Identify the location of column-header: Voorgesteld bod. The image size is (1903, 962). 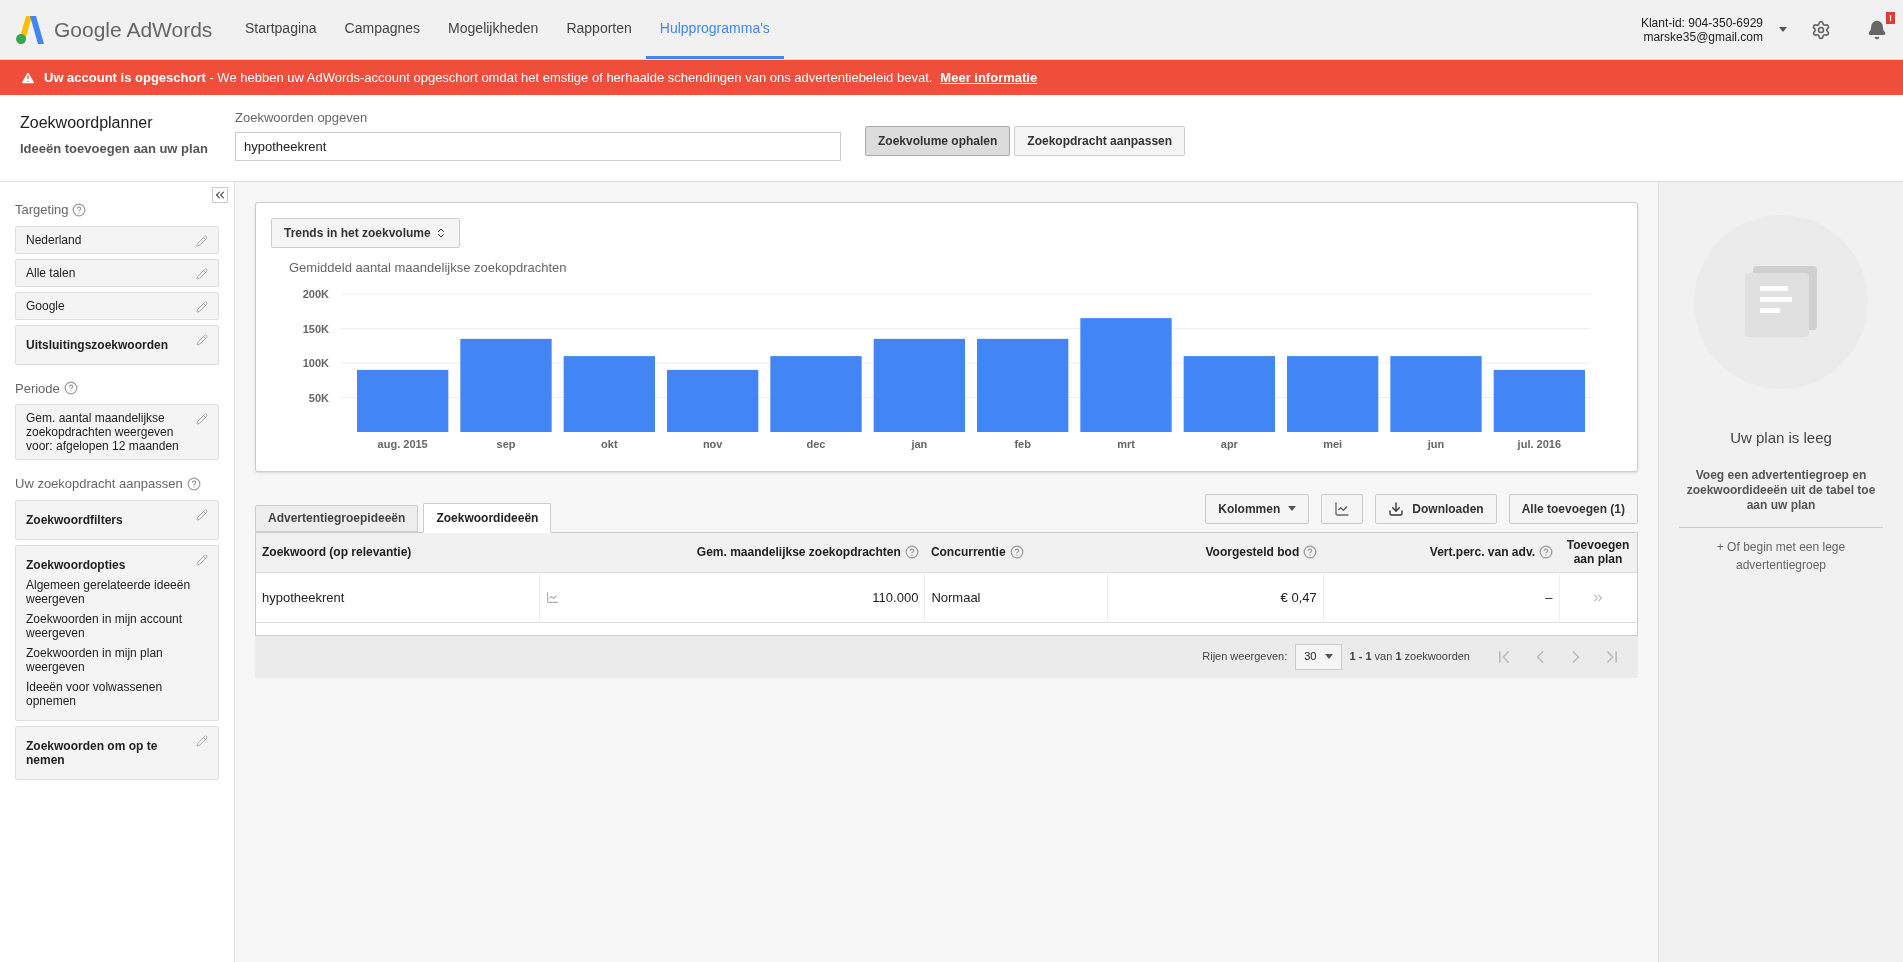
(1252, 552).